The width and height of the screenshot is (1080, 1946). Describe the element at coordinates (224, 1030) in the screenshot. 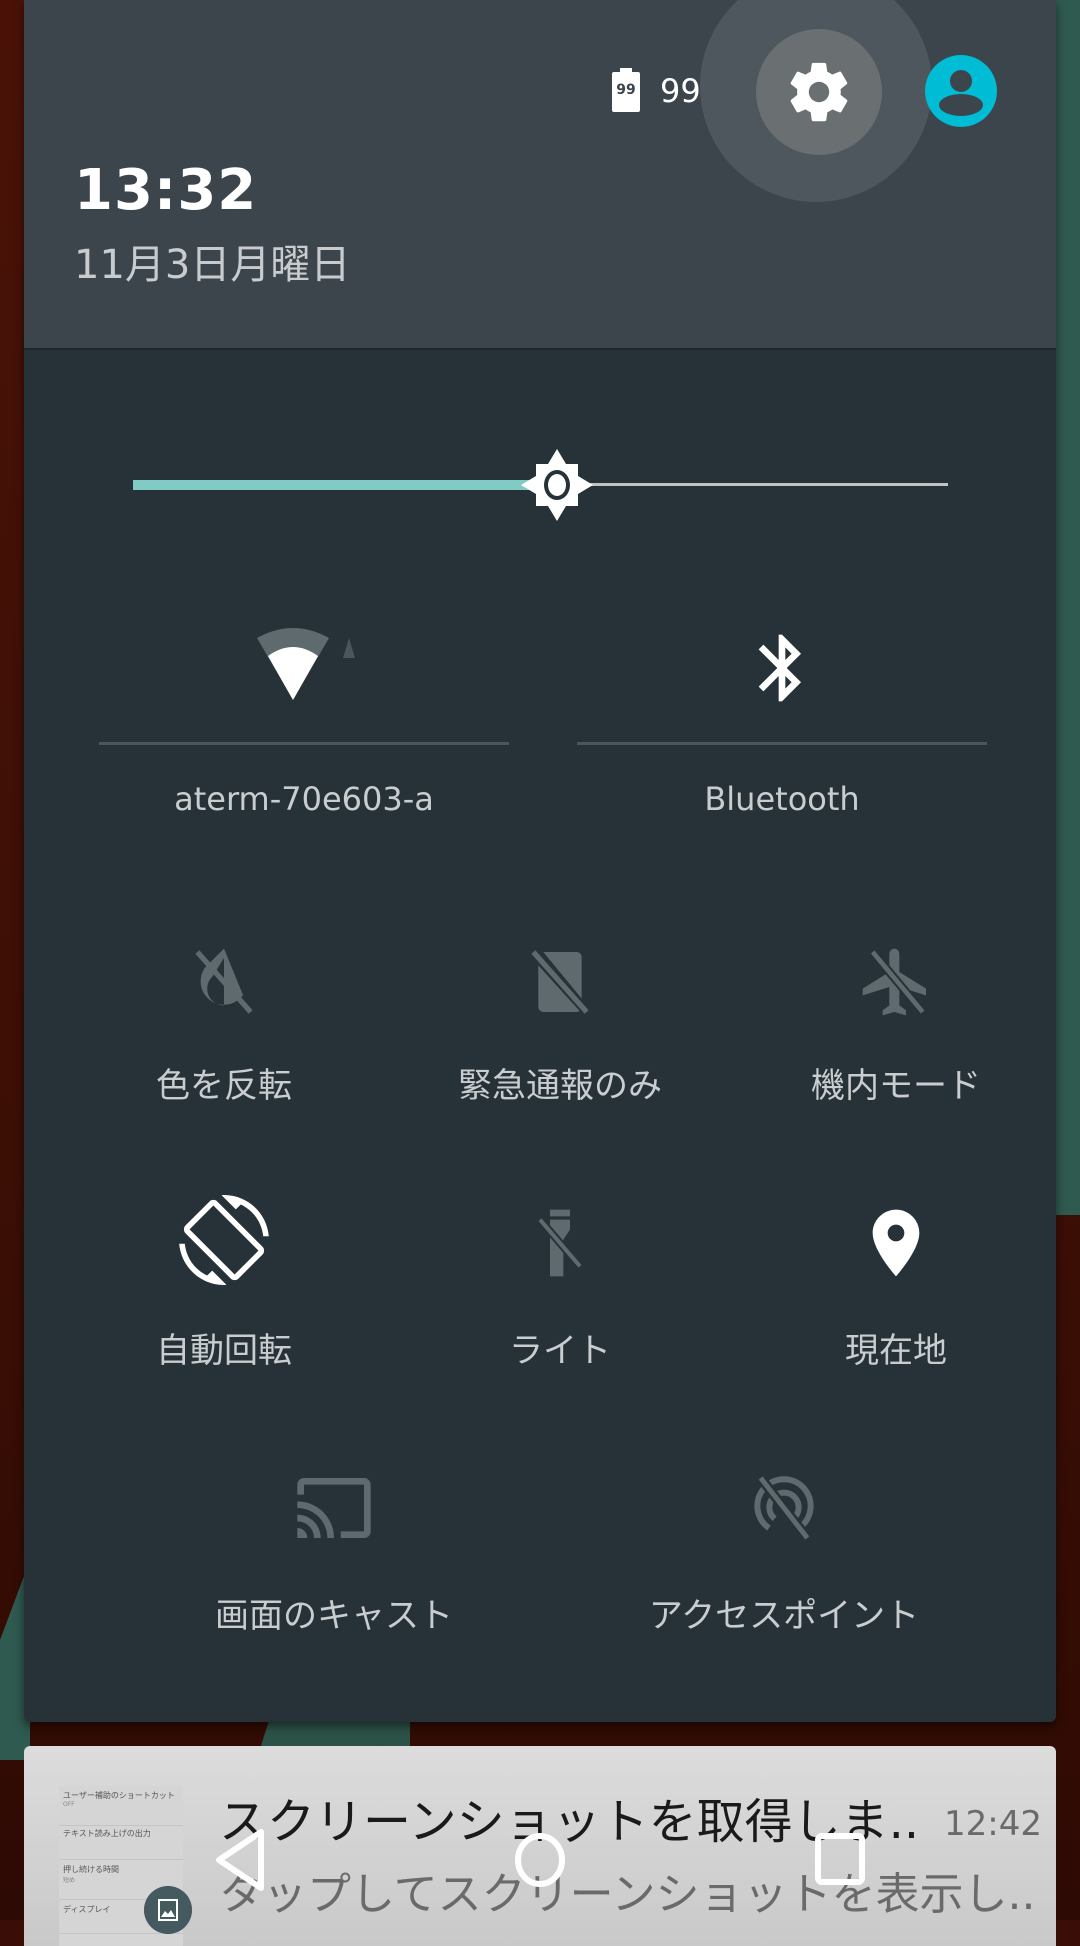

I see `tile-invert-colors: 色を反転` at that location.